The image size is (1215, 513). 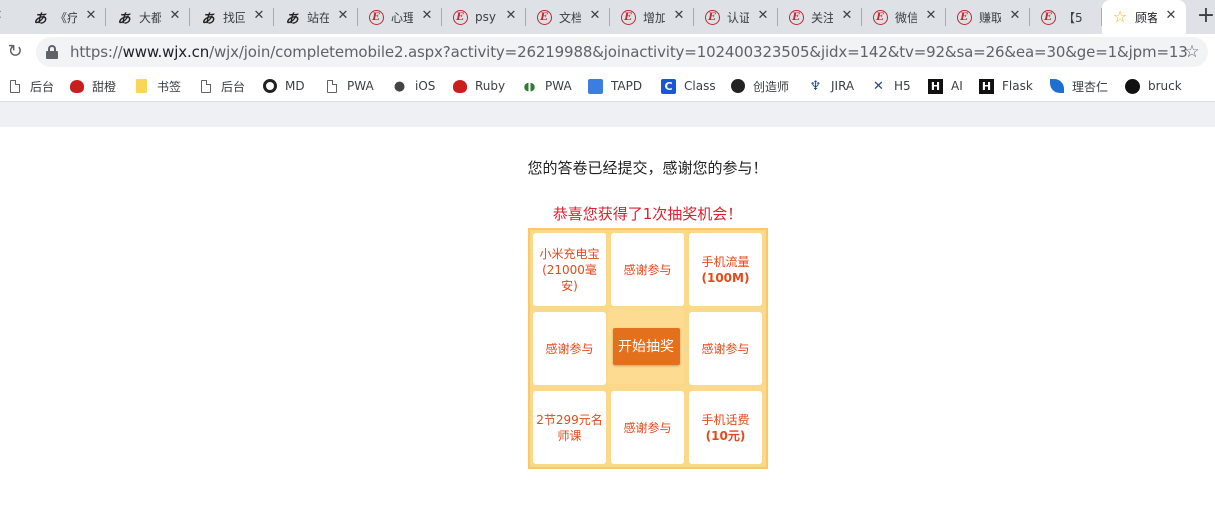 What do you see at coordinates (725, 269) in the screenshot?
I see `prize-cell: 手机流量 (100M)` at bounding box center [725, 269].